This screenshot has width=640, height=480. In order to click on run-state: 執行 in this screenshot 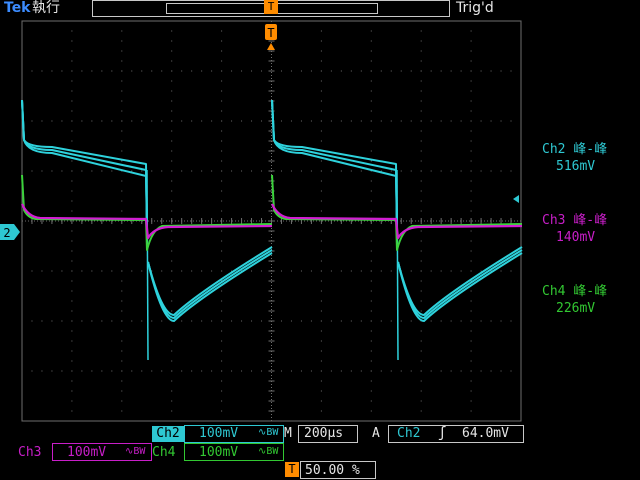, I will do `click(46, 8)`.